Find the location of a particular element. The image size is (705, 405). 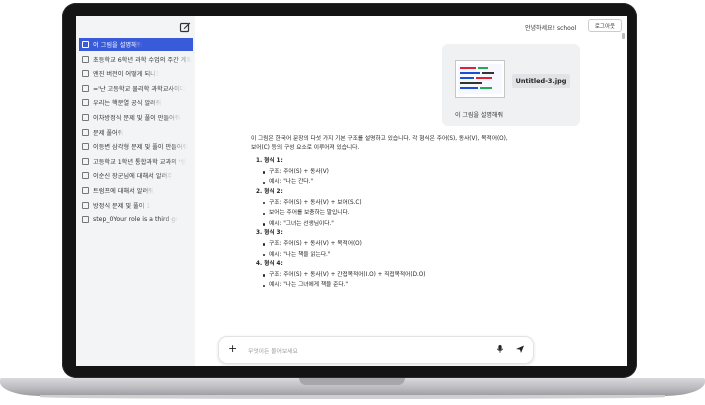

section-bullet: 예시: "나는 책을 읽는다." is located at coordinates (401, 255).